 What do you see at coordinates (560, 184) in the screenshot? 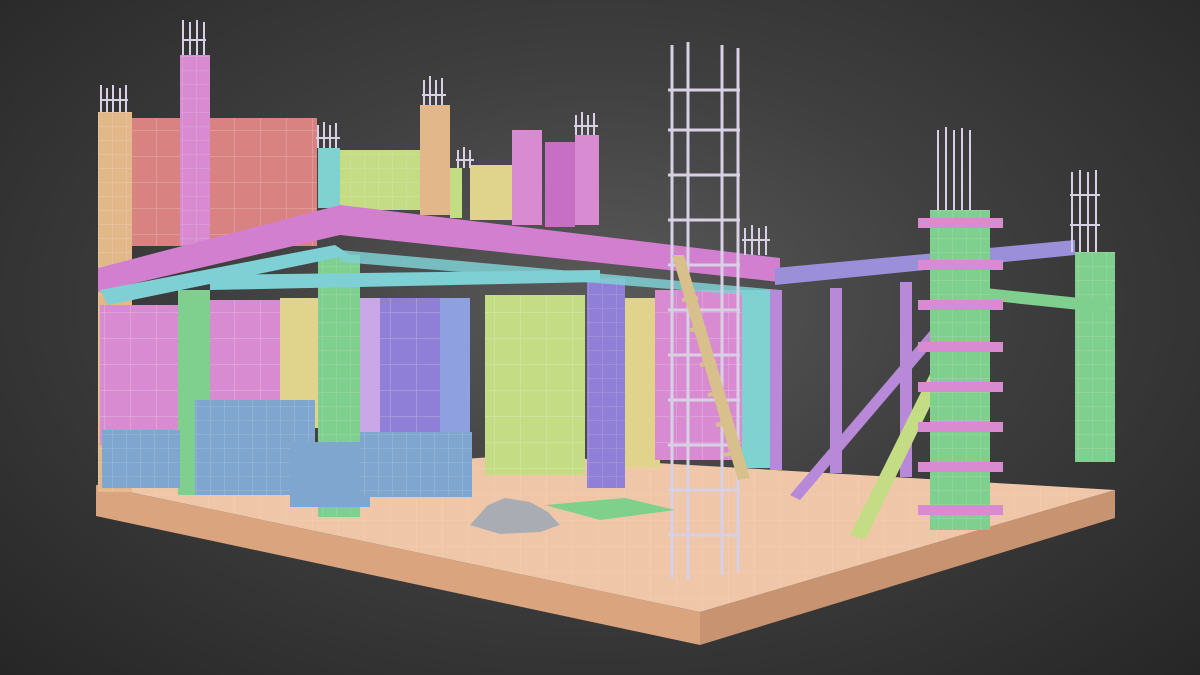
I see `wall-magenta-upper` at bounding box center [560, 184].